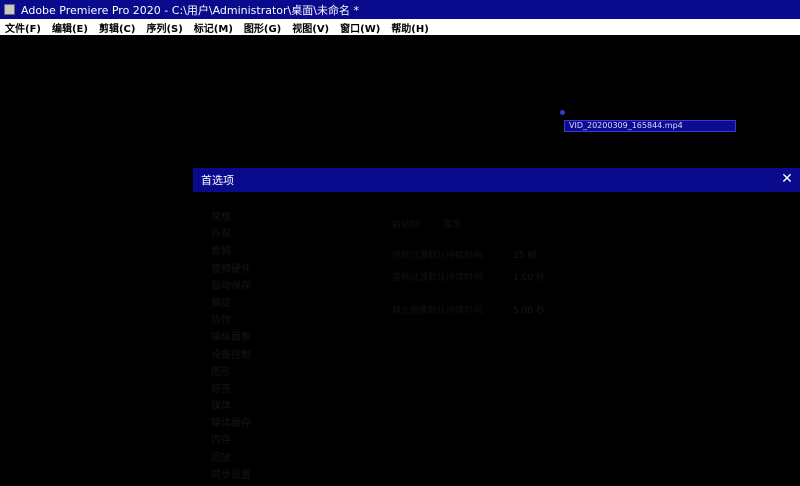 The width and height of the screenshot is (800, 486). I want to click on premiere-app-icon, so click(9, 9).